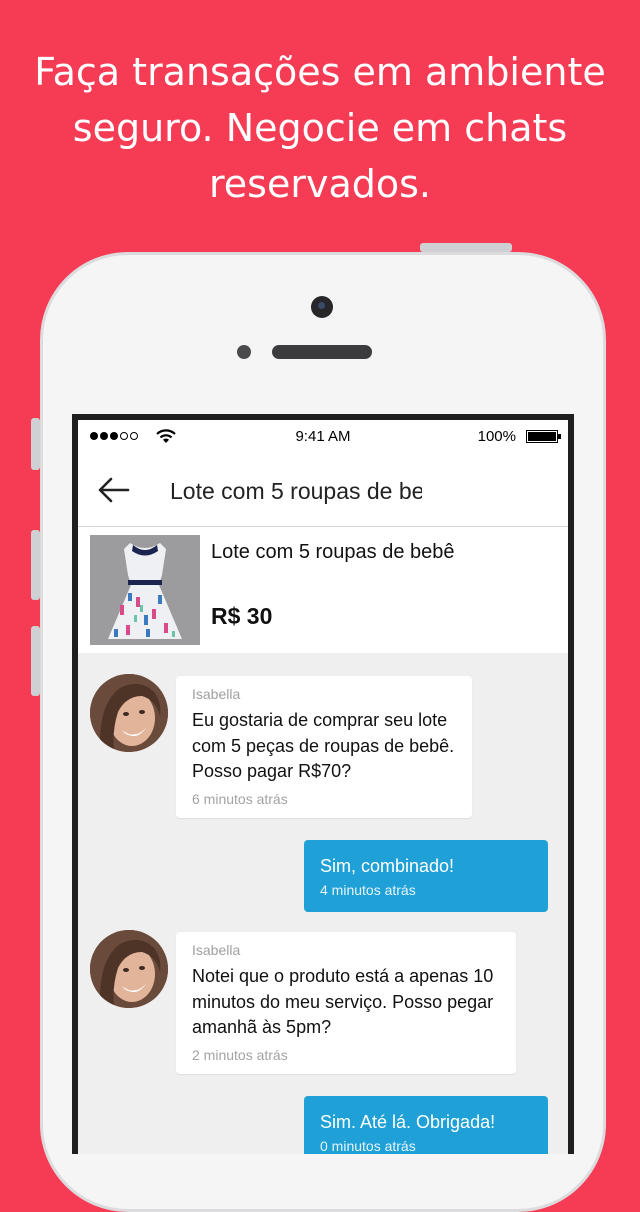  I want to click on message-text: Sim, combinado!, so click(387, 866).